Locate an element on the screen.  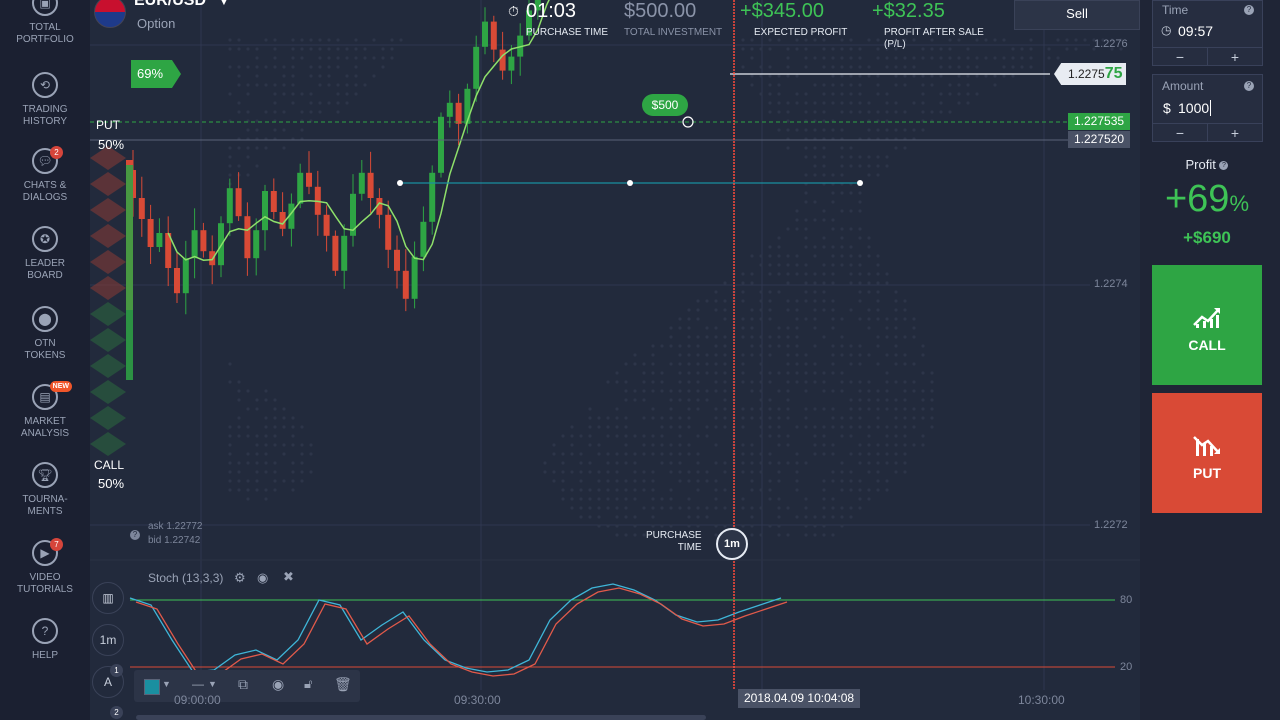
close-icon: ✖ is located at coordinates (288, 577).